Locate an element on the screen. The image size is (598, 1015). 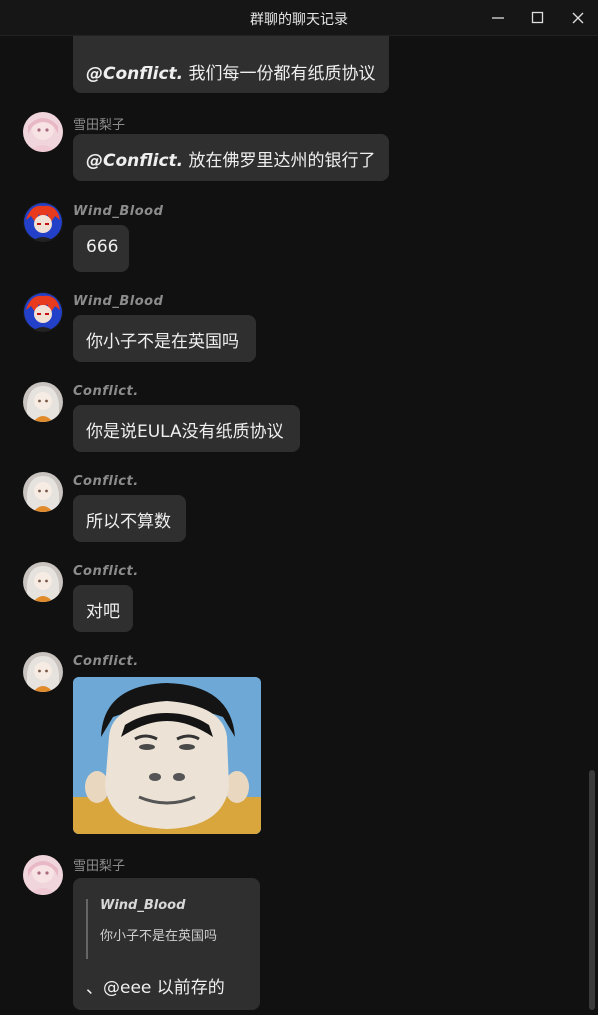
minimize-icon is located at coordinates (498, 18).